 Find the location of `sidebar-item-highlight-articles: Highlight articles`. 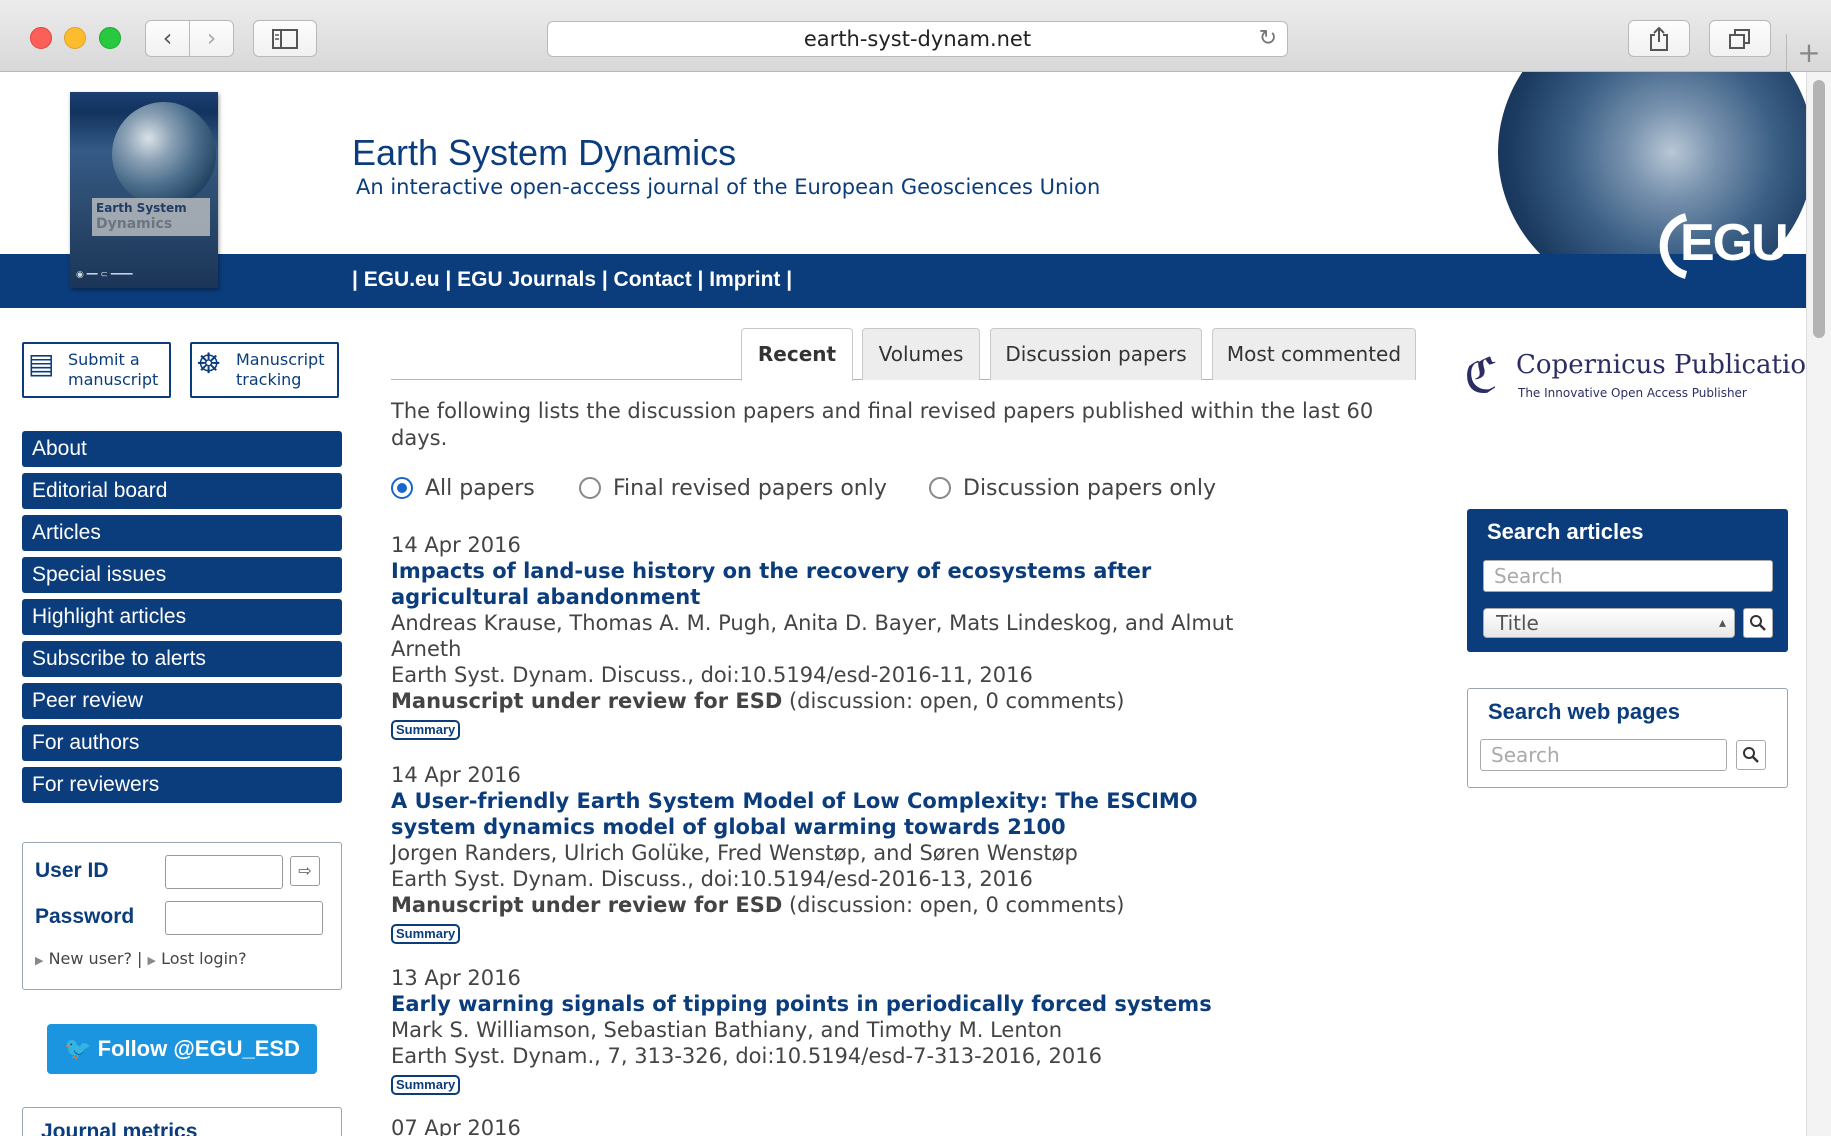

sidebar-item-highlight-articles: Highlight articles is located at coordinates (182, 617).